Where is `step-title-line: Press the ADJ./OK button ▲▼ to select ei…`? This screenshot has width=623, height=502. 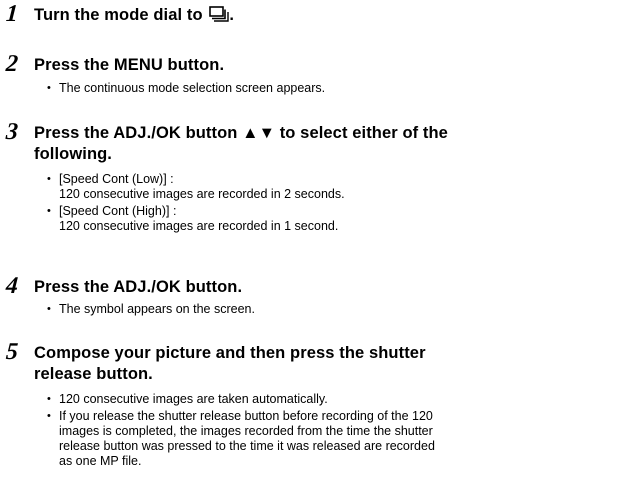 step-title-line: Press the ADJ./OK button ▲▼ to select ei… is located at coordinates (241, 133).